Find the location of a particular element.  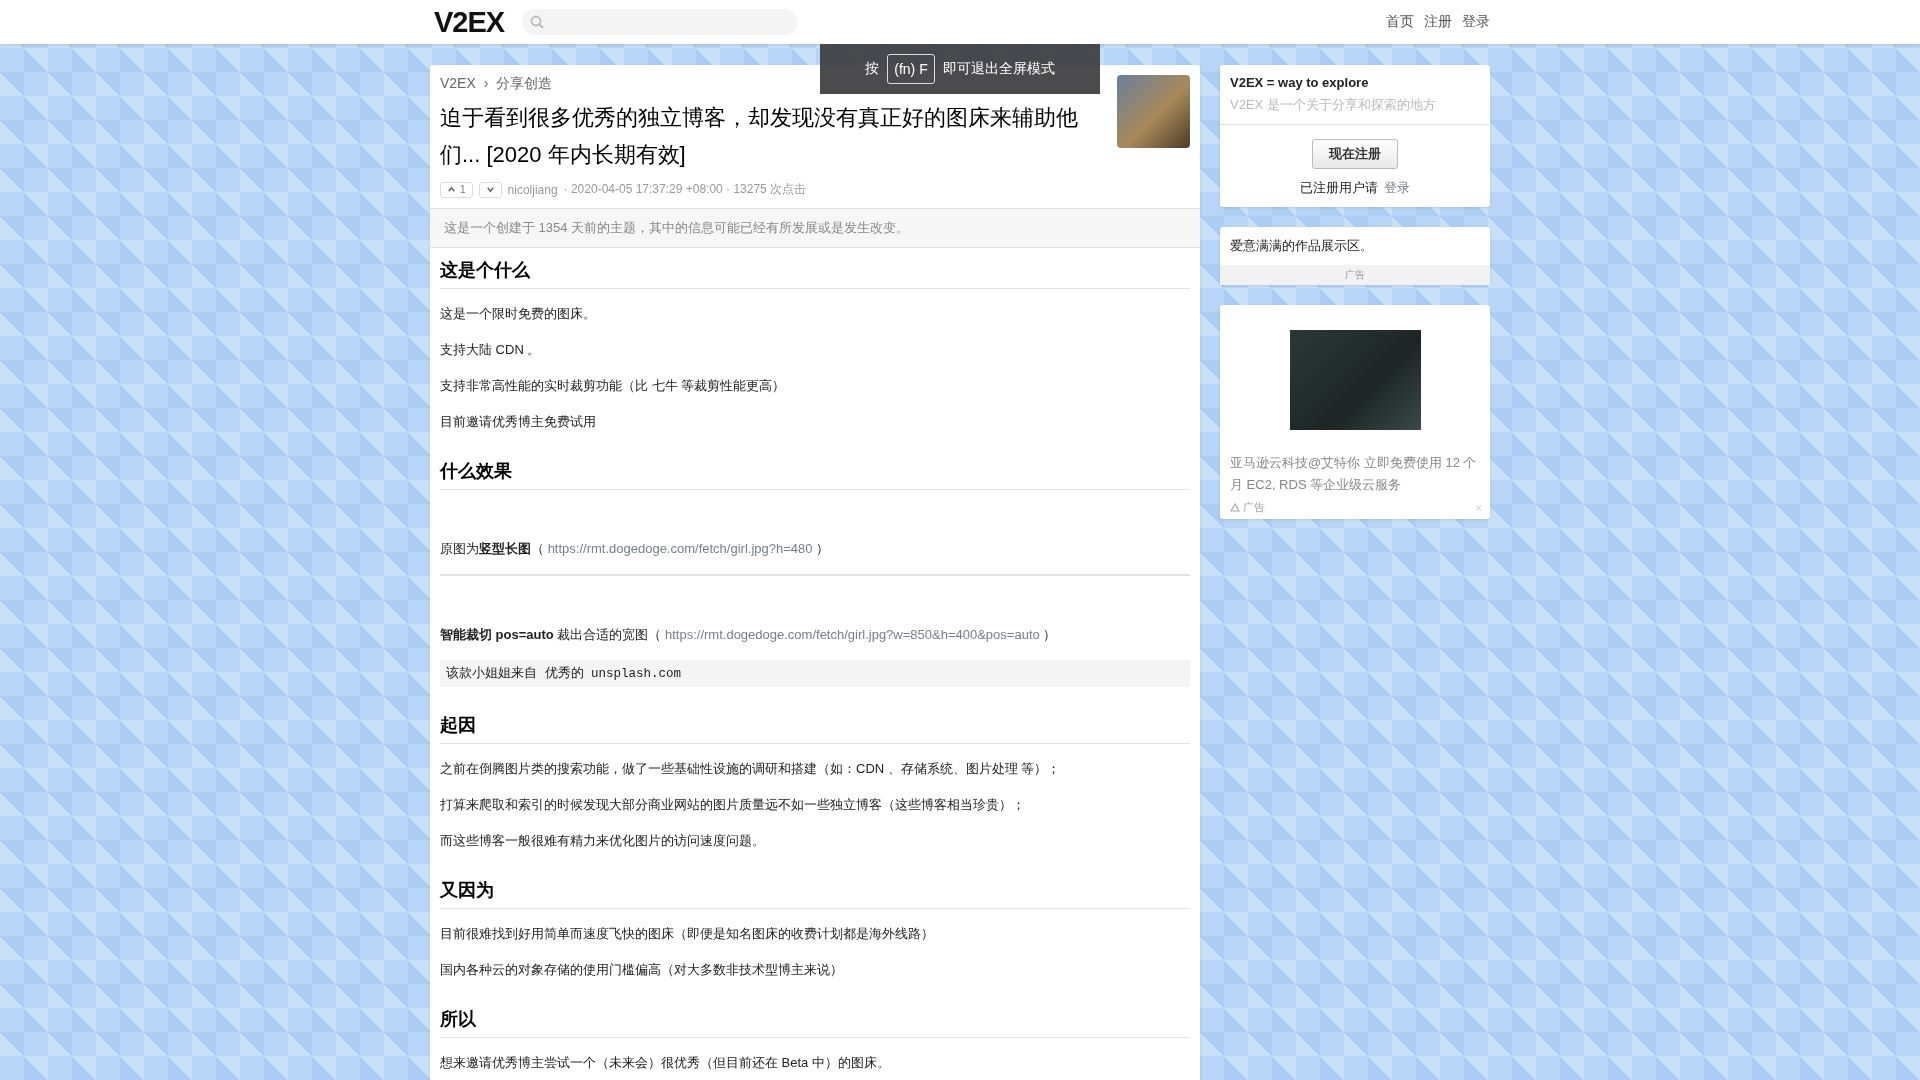

welcome-title: V2EX = way to explore is located at coordinates (1299, 82).